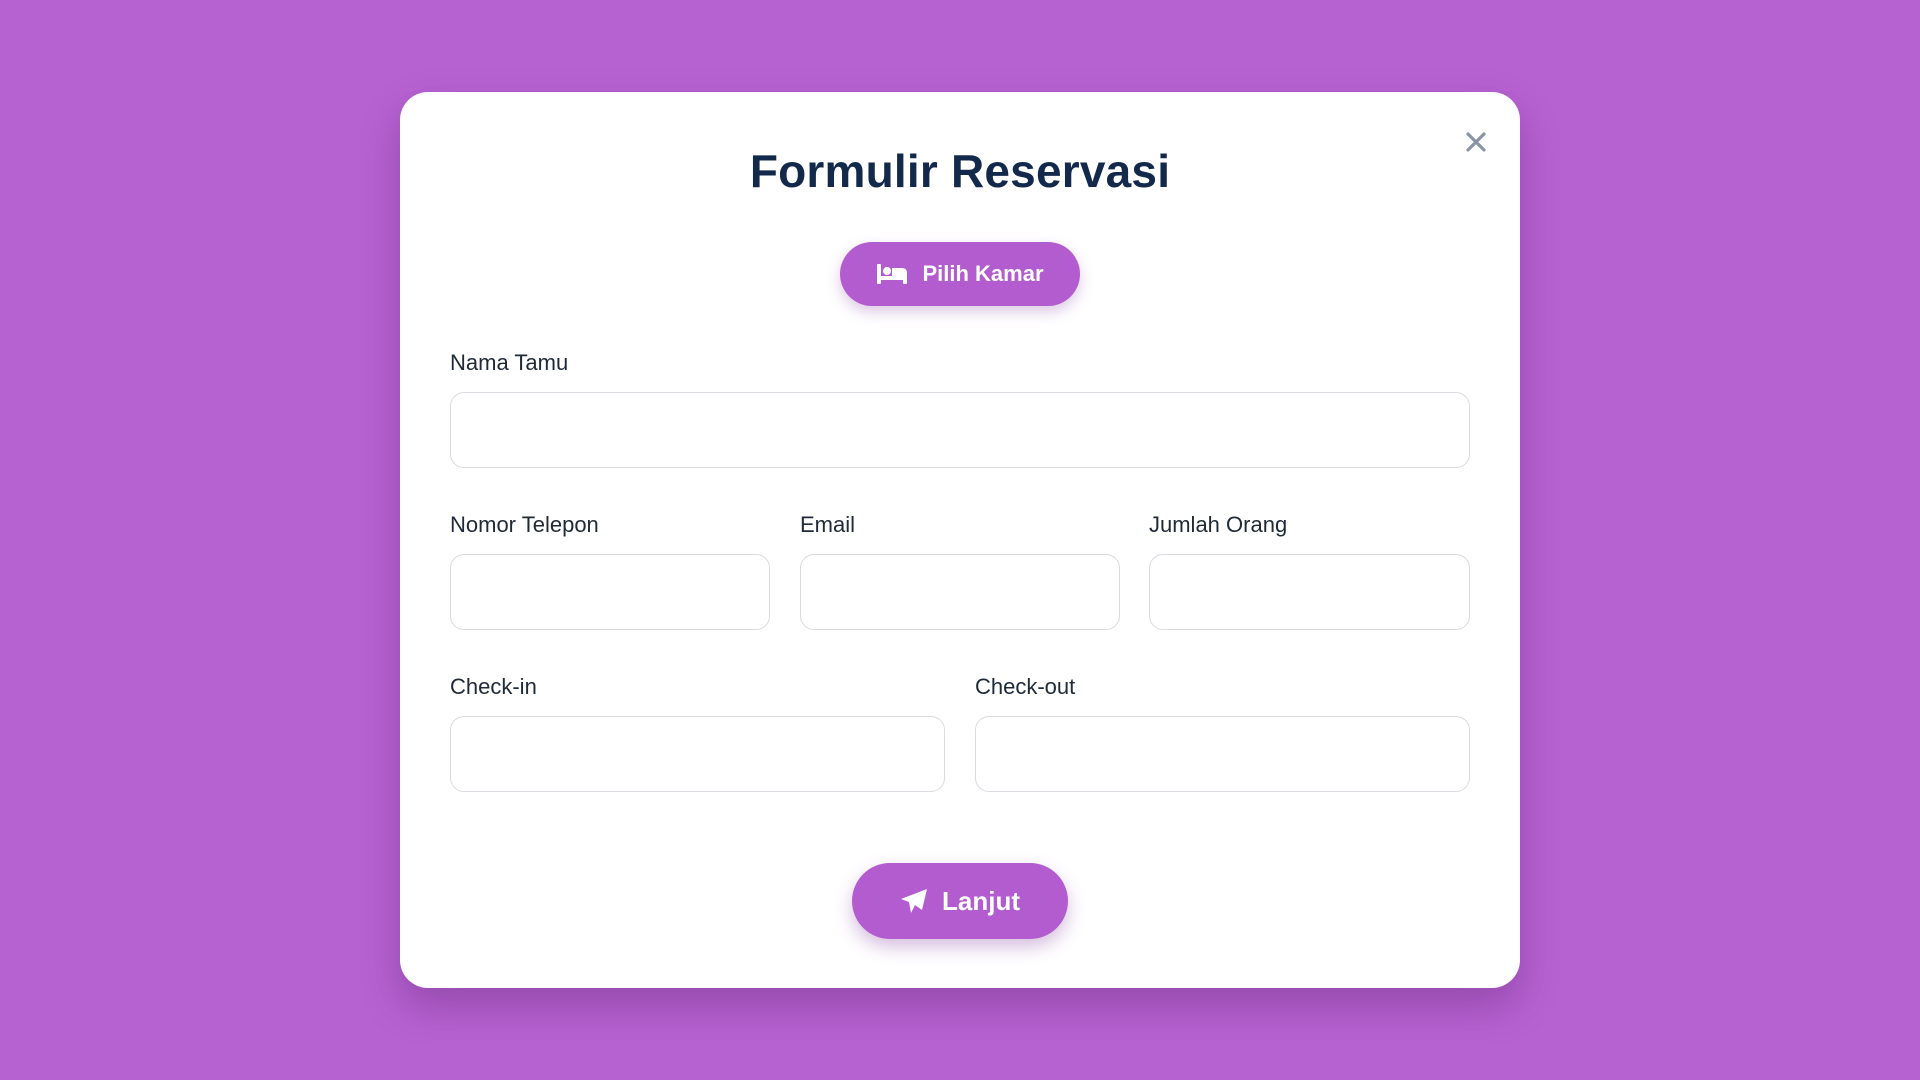 This screenshot has height=1080, width=1920. Describe the element at coordinates (960, 592) in the screenshot. I see `email-input` at that location.